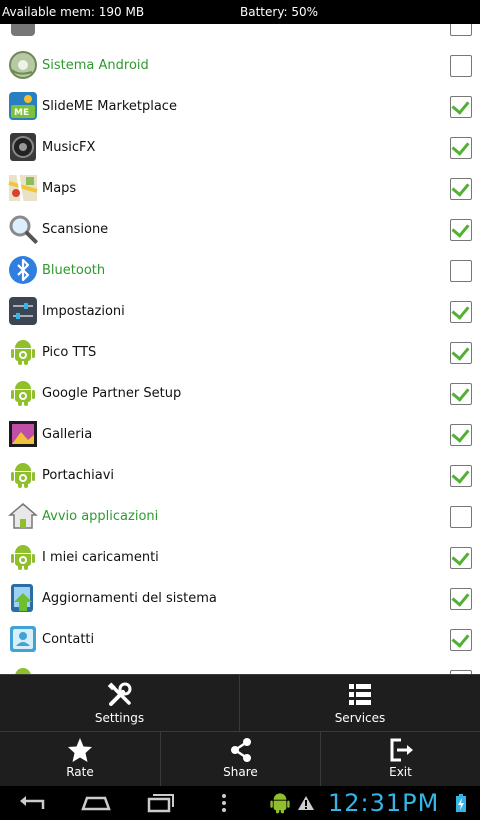  Describe the element at coordinates (23, 31) in the screenshot. I see `generic-app-icon` at that location.